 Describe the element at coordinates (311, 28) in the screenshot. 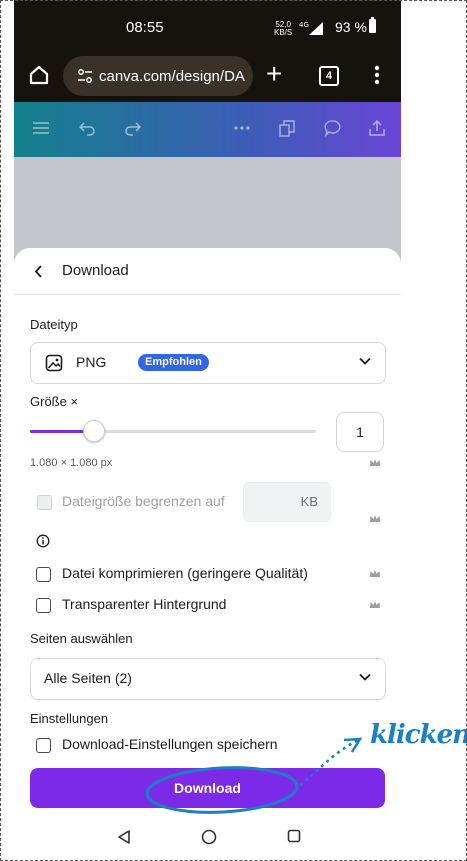

I see `signal-icon: 4G` at that location.